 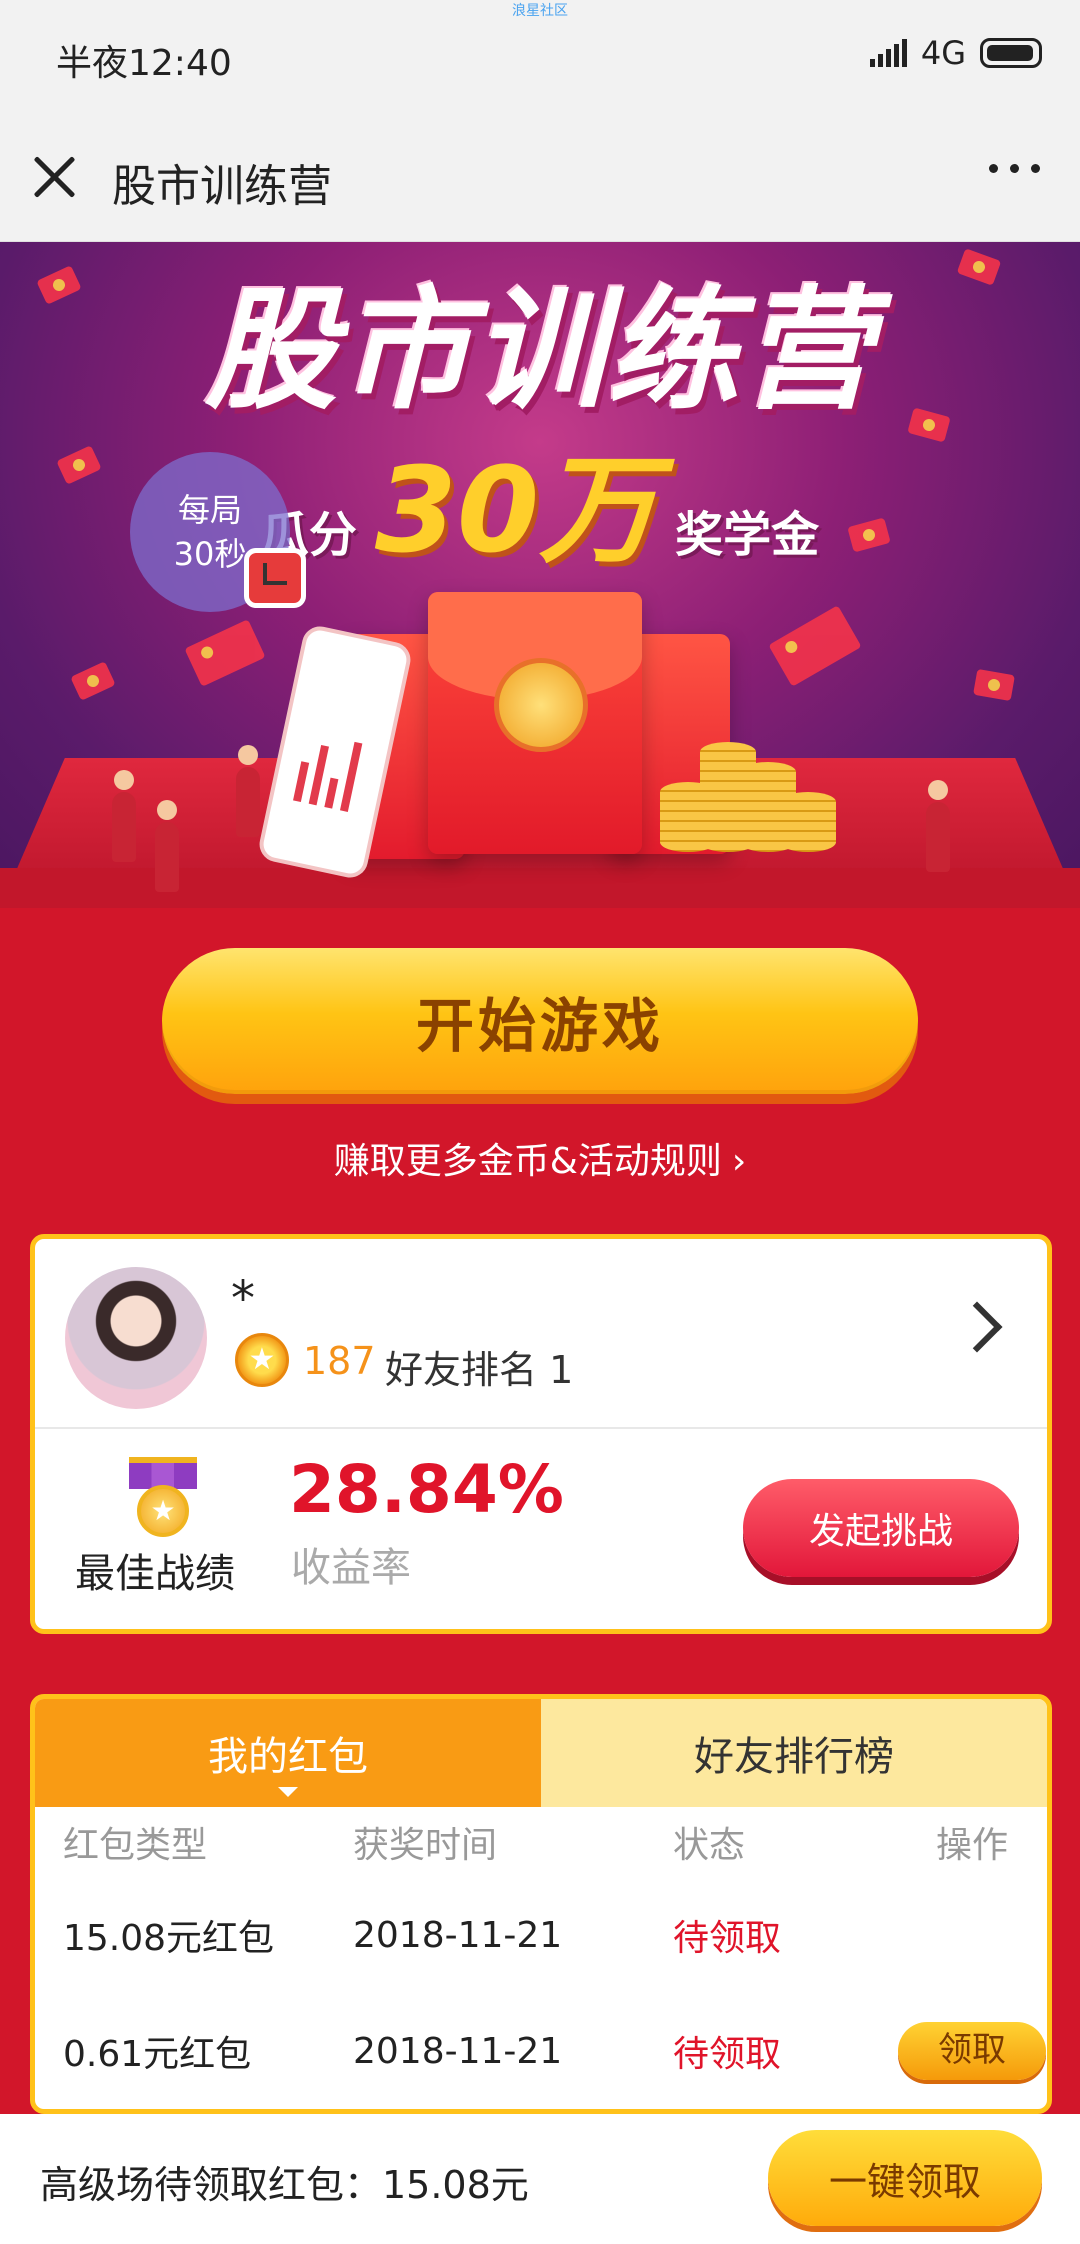 What do you see at coordinates (157, 2054) in the screenshot?
I see `packet-type: 0.61元红包` at bounding box center [157, 2054].